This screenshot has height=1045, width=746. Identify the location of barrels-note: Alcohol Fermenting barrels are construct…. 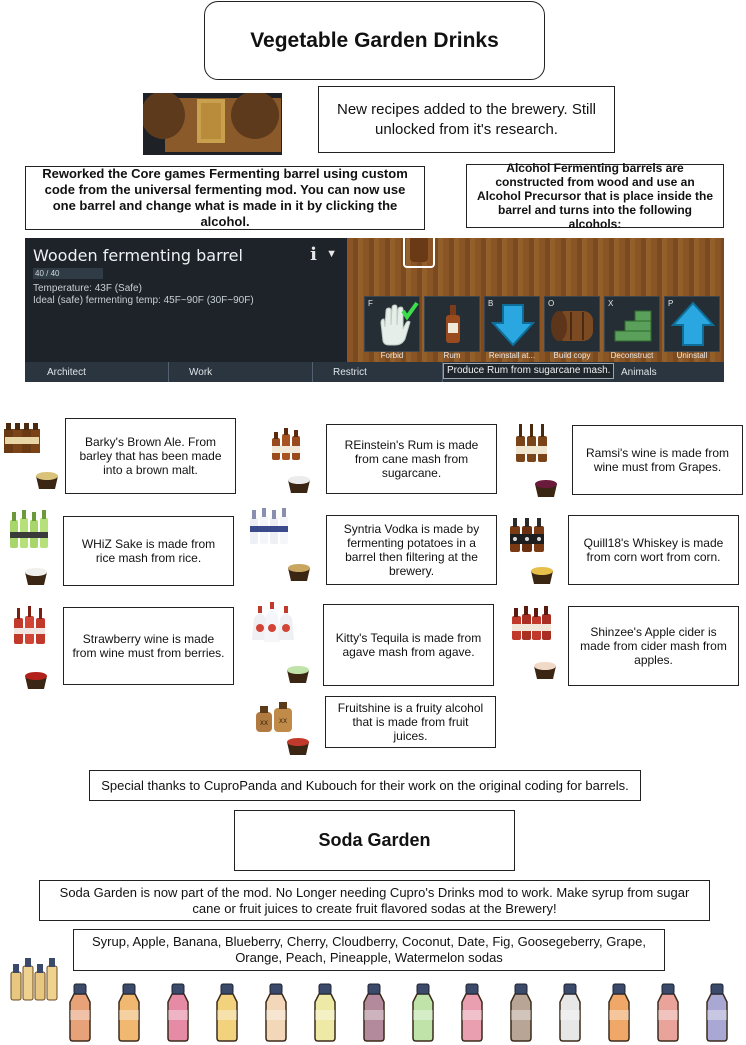
(595, 196).